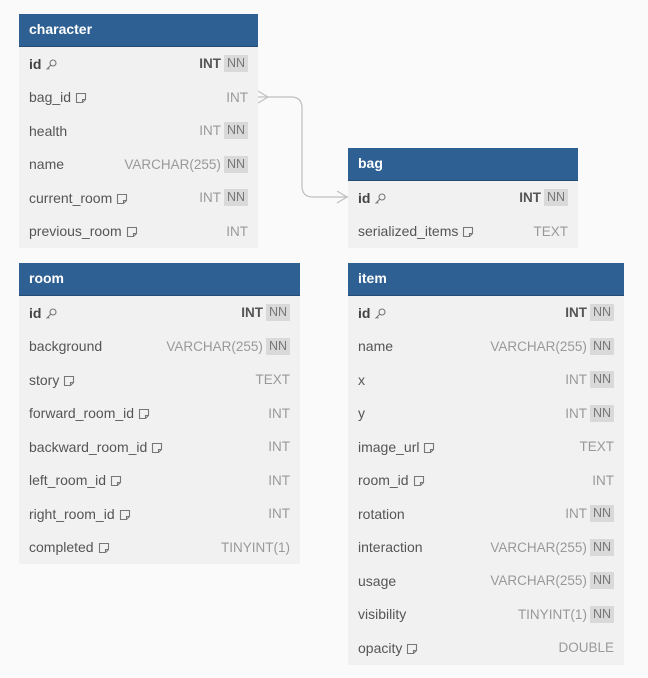  I want to click on relation-end-marker-one, so click(342, 197).